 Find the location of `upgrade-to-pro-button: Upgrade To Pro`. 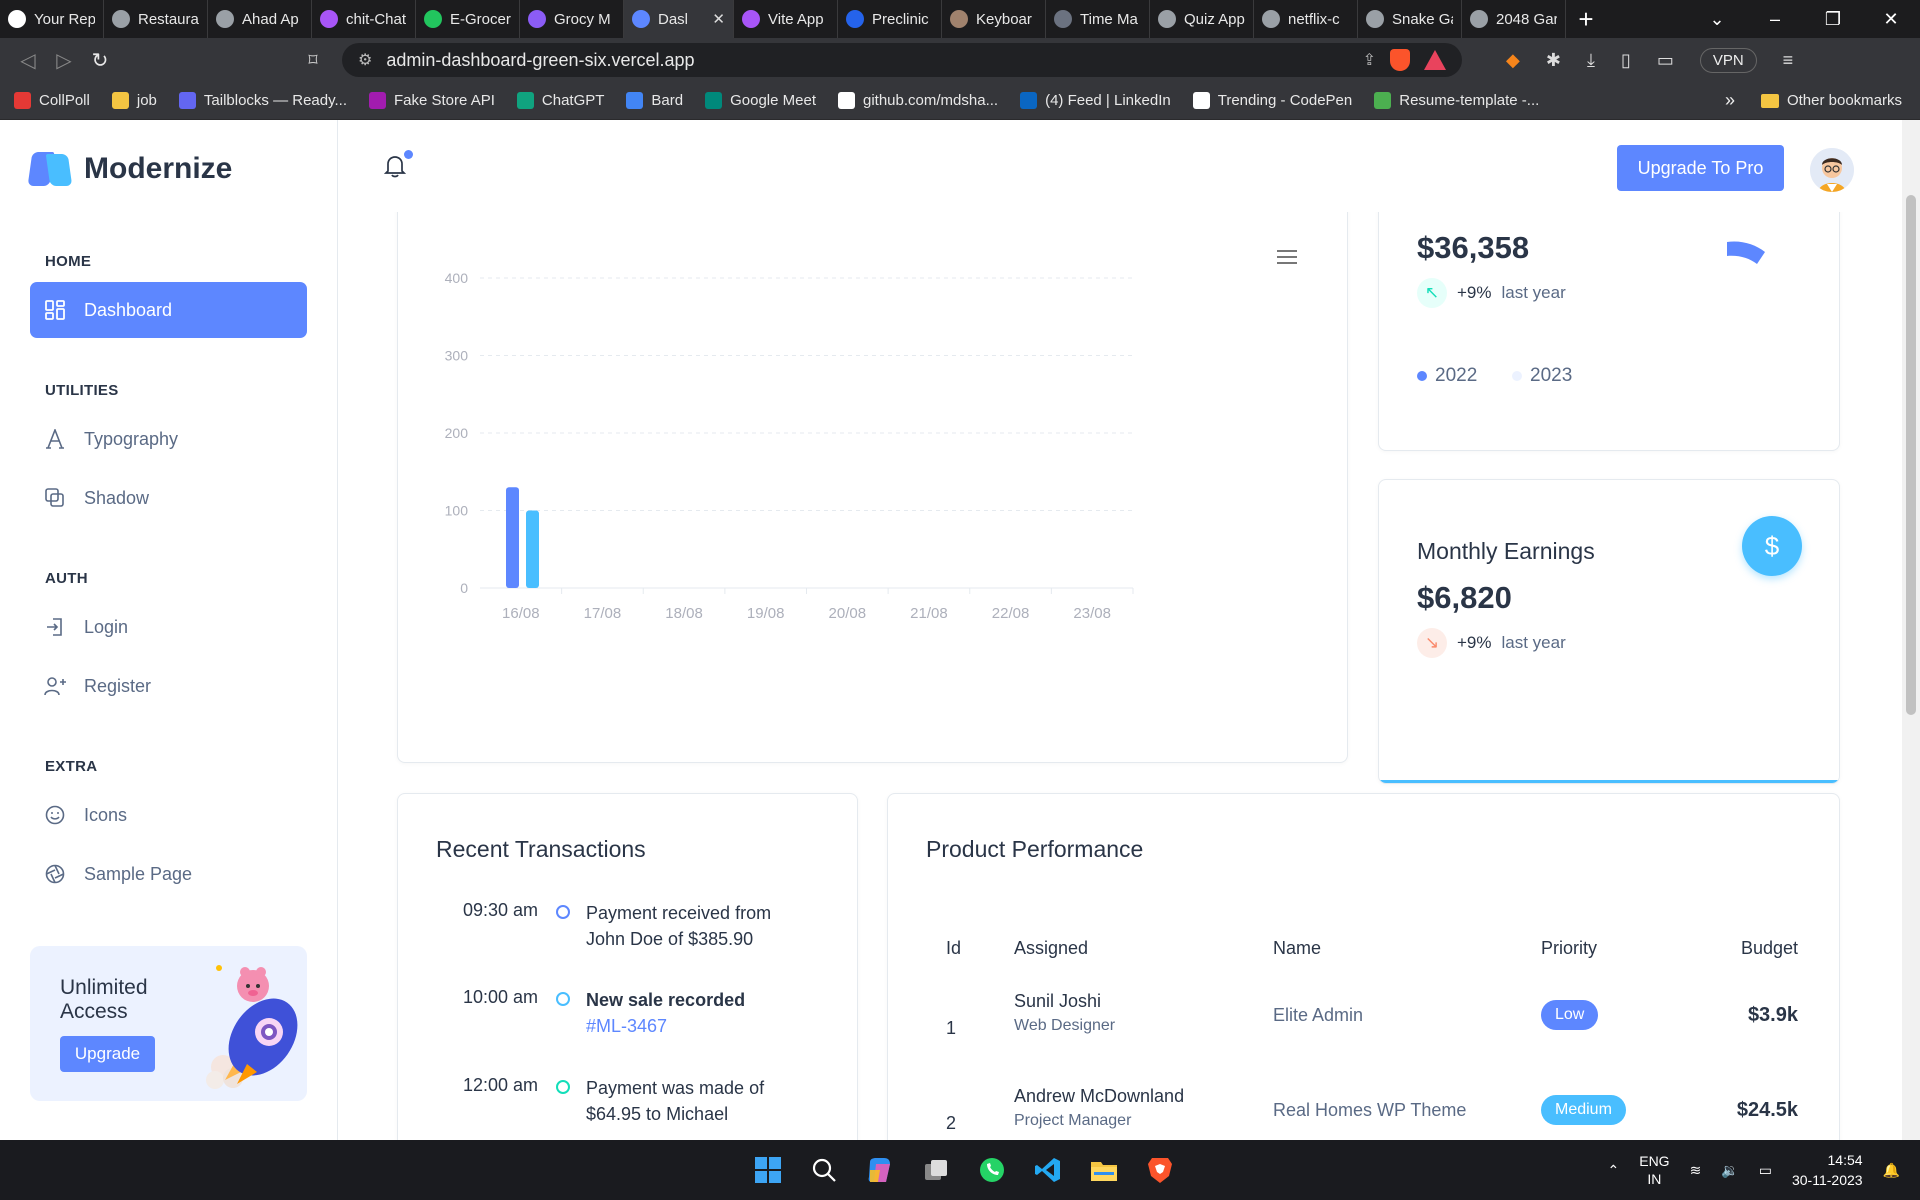

upgrade-to-pro-button: Upgrade To Pro is located at coordinates (1700, 168).